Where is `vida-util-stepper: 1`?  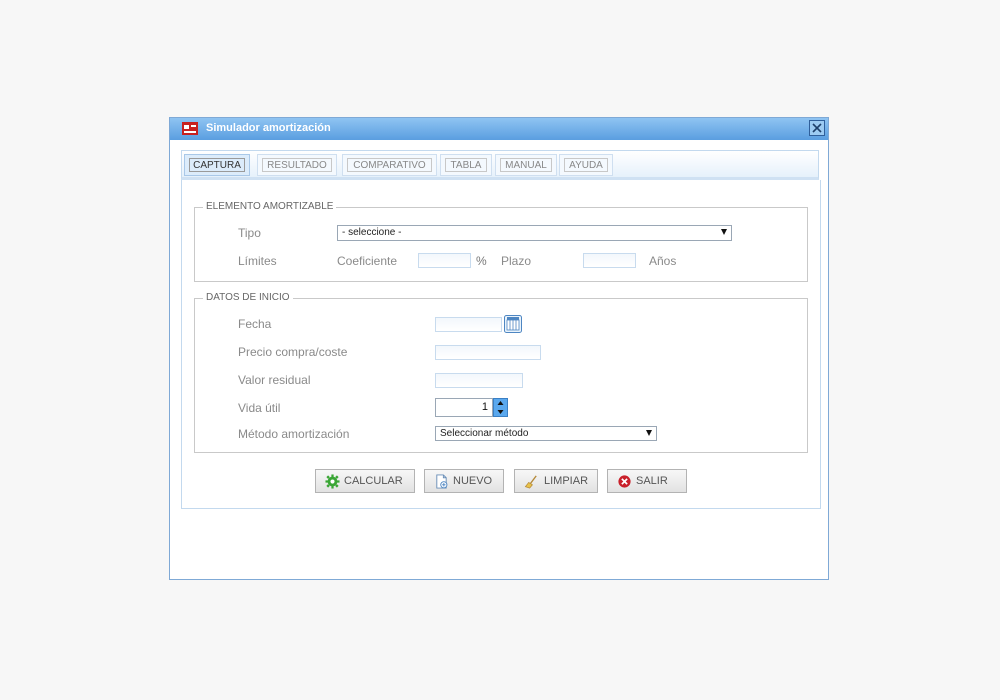
vida-util-stepper: 1 is located at coordinates (472, 408).